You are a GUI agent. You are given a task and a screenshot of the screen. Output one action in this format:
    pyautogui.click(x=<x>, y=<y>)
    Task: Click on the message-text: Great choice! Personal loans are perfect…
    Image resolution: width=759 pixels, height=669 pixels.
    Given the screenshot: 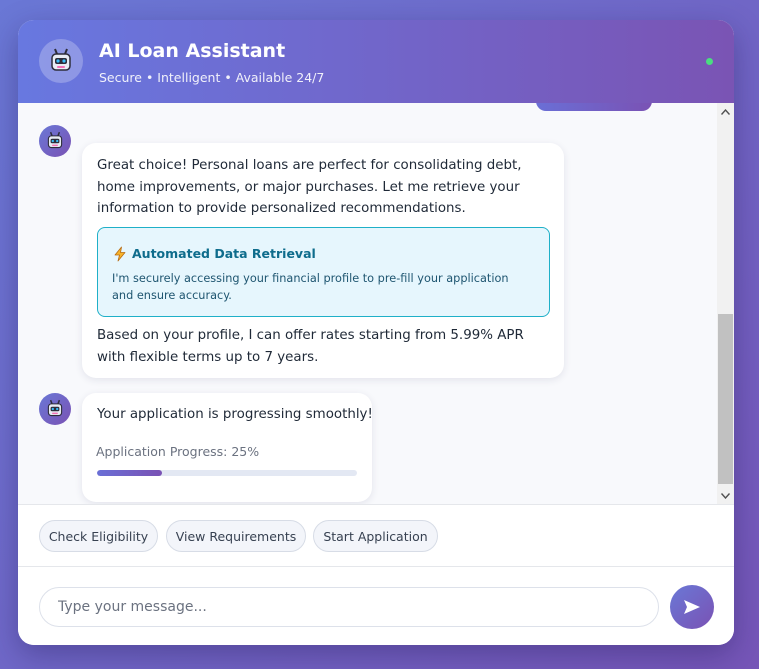 What is the action you would take?
    pyautogui.click(x=309, y=187)
    